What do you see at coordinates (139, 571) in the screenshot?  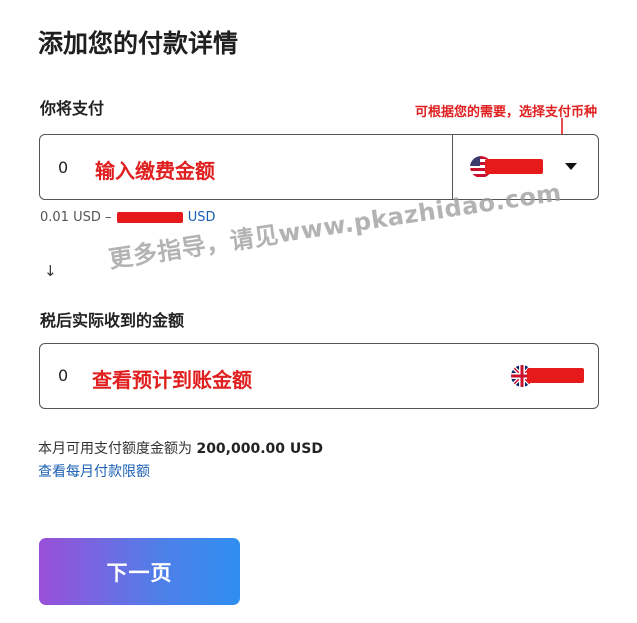 I see `next-page-button: 下一页` at bounding box center [139, 571].